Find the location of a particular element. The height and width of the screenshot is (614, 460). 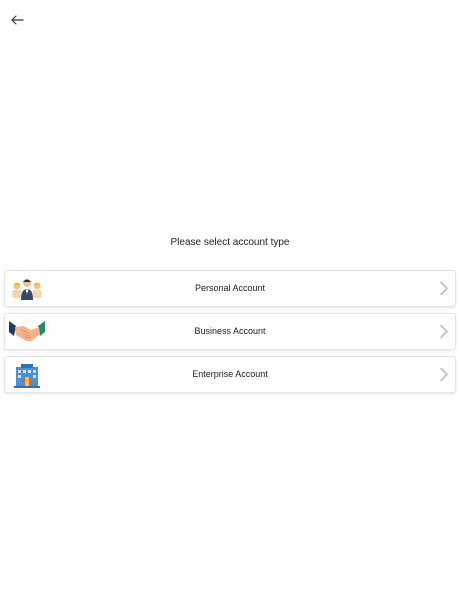

account-type-prompt: Please select account type is located at coordinates (230, 242).